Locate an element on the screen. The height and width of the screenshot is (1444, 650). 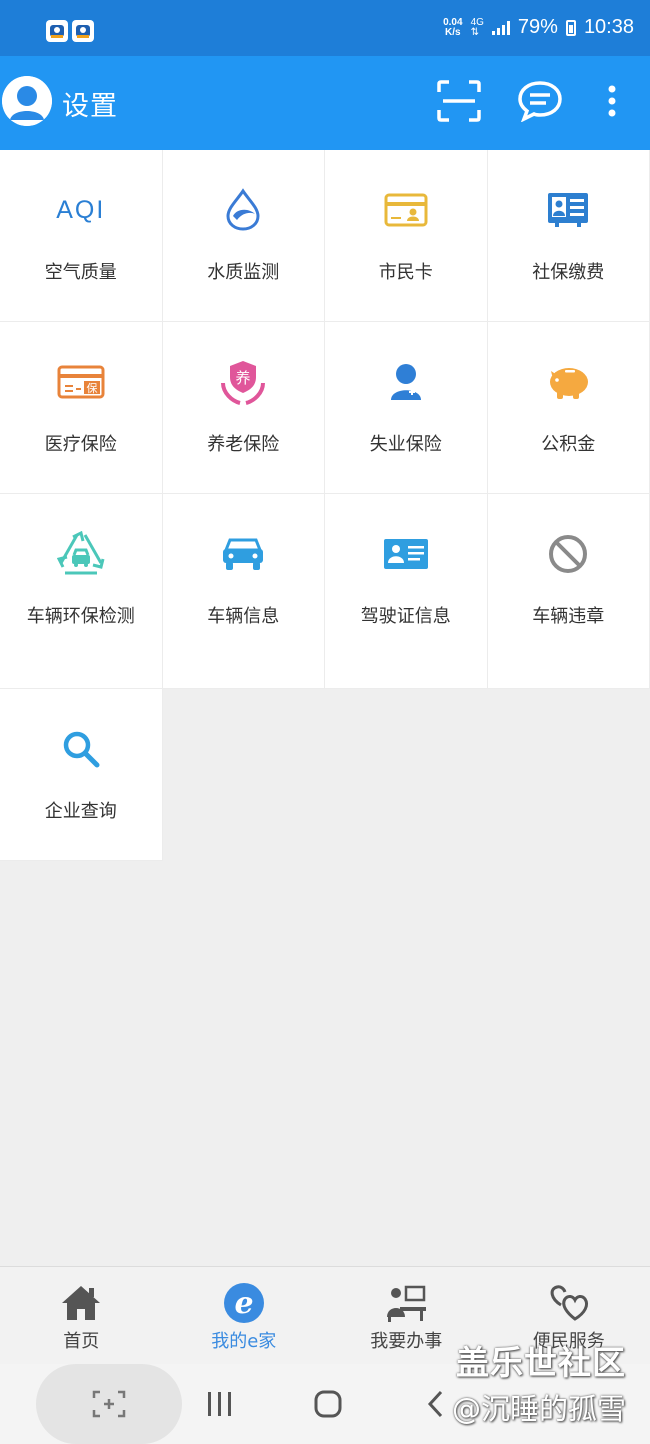
service-tile-driver-license: 驾驶证信息 is located at coordinates (406, 591).